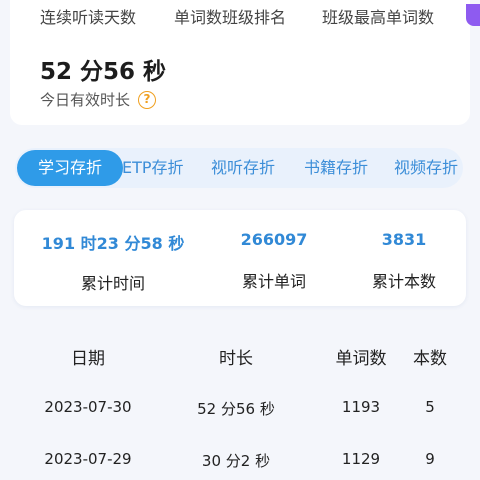  What do you see at coordinates (361, 407) in the screenshot?
I see `row-word-count: 1193` at bounding box center [361, 407].